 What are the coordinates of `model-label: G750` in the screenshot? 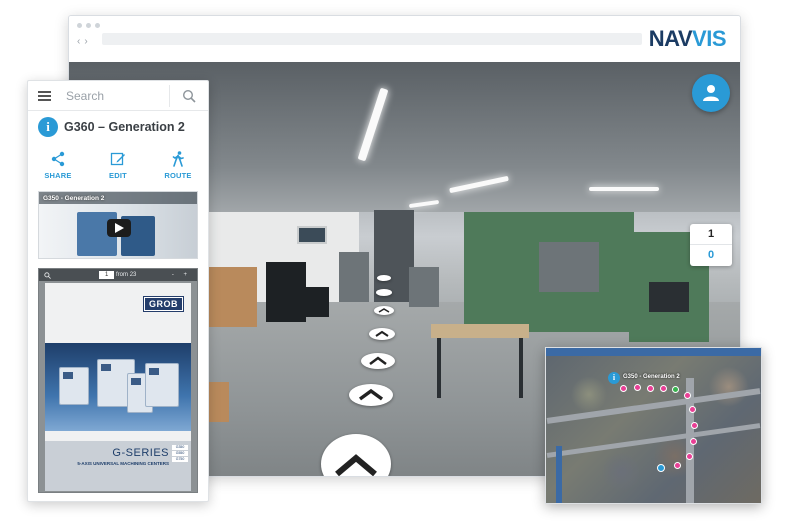 It's located at (180, 459).